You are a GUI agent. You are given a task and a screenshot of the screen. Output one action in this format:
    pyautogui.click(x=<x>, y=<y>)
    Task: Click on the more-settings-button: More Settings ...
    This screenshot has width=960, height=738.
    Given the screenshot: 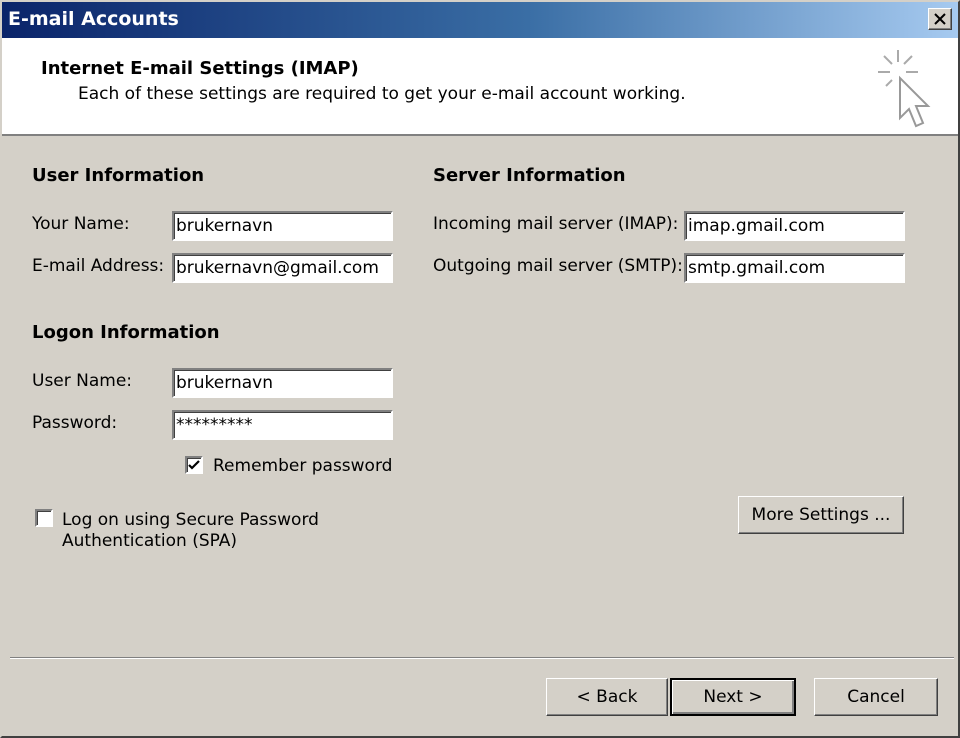 What is the action you would take?
    pyautogui.click(x=821, y=515)
    